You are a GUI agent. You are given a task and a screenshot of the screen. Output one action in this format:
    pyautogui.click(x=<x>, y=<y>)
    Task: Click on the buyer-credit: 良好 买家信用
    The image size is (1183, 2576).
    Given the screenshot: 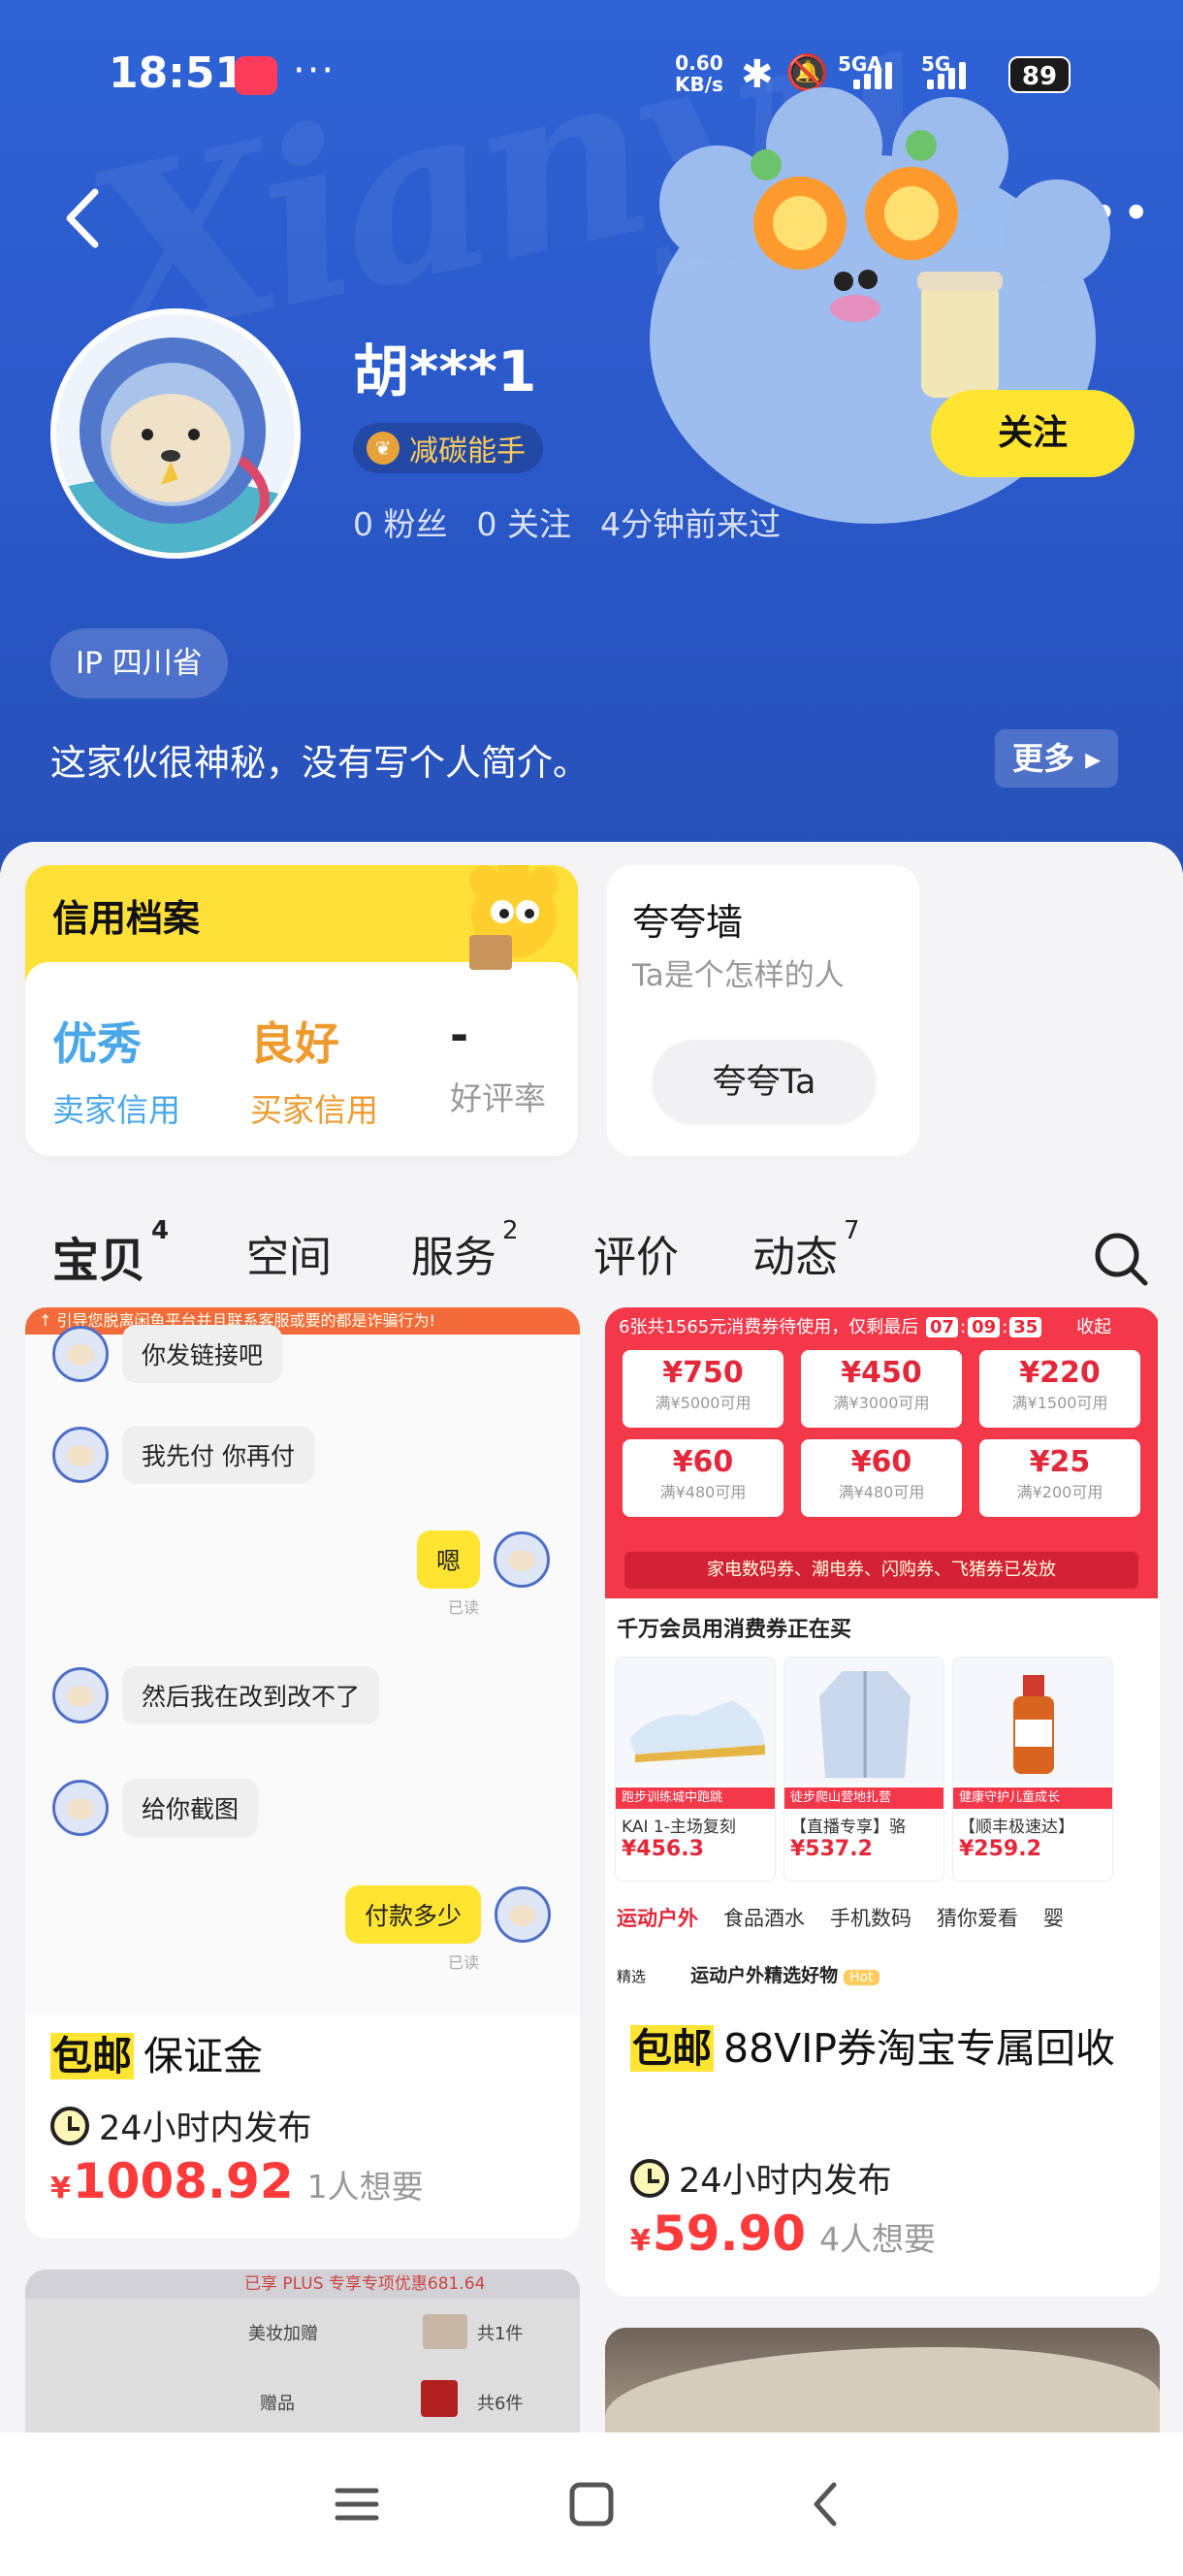 What is the action you would take?
    pyautogui.click(x=314, y=1073)
    